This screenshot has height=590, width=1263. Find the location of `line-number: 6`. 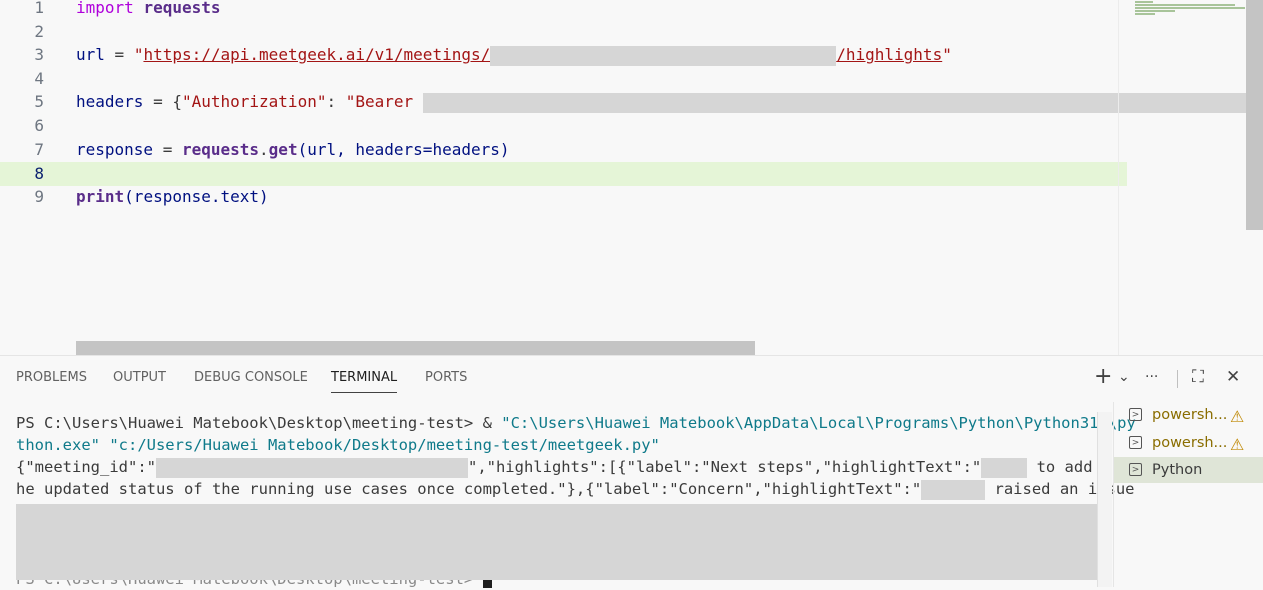

line-number: 6 is located at coordinates (39, 125).